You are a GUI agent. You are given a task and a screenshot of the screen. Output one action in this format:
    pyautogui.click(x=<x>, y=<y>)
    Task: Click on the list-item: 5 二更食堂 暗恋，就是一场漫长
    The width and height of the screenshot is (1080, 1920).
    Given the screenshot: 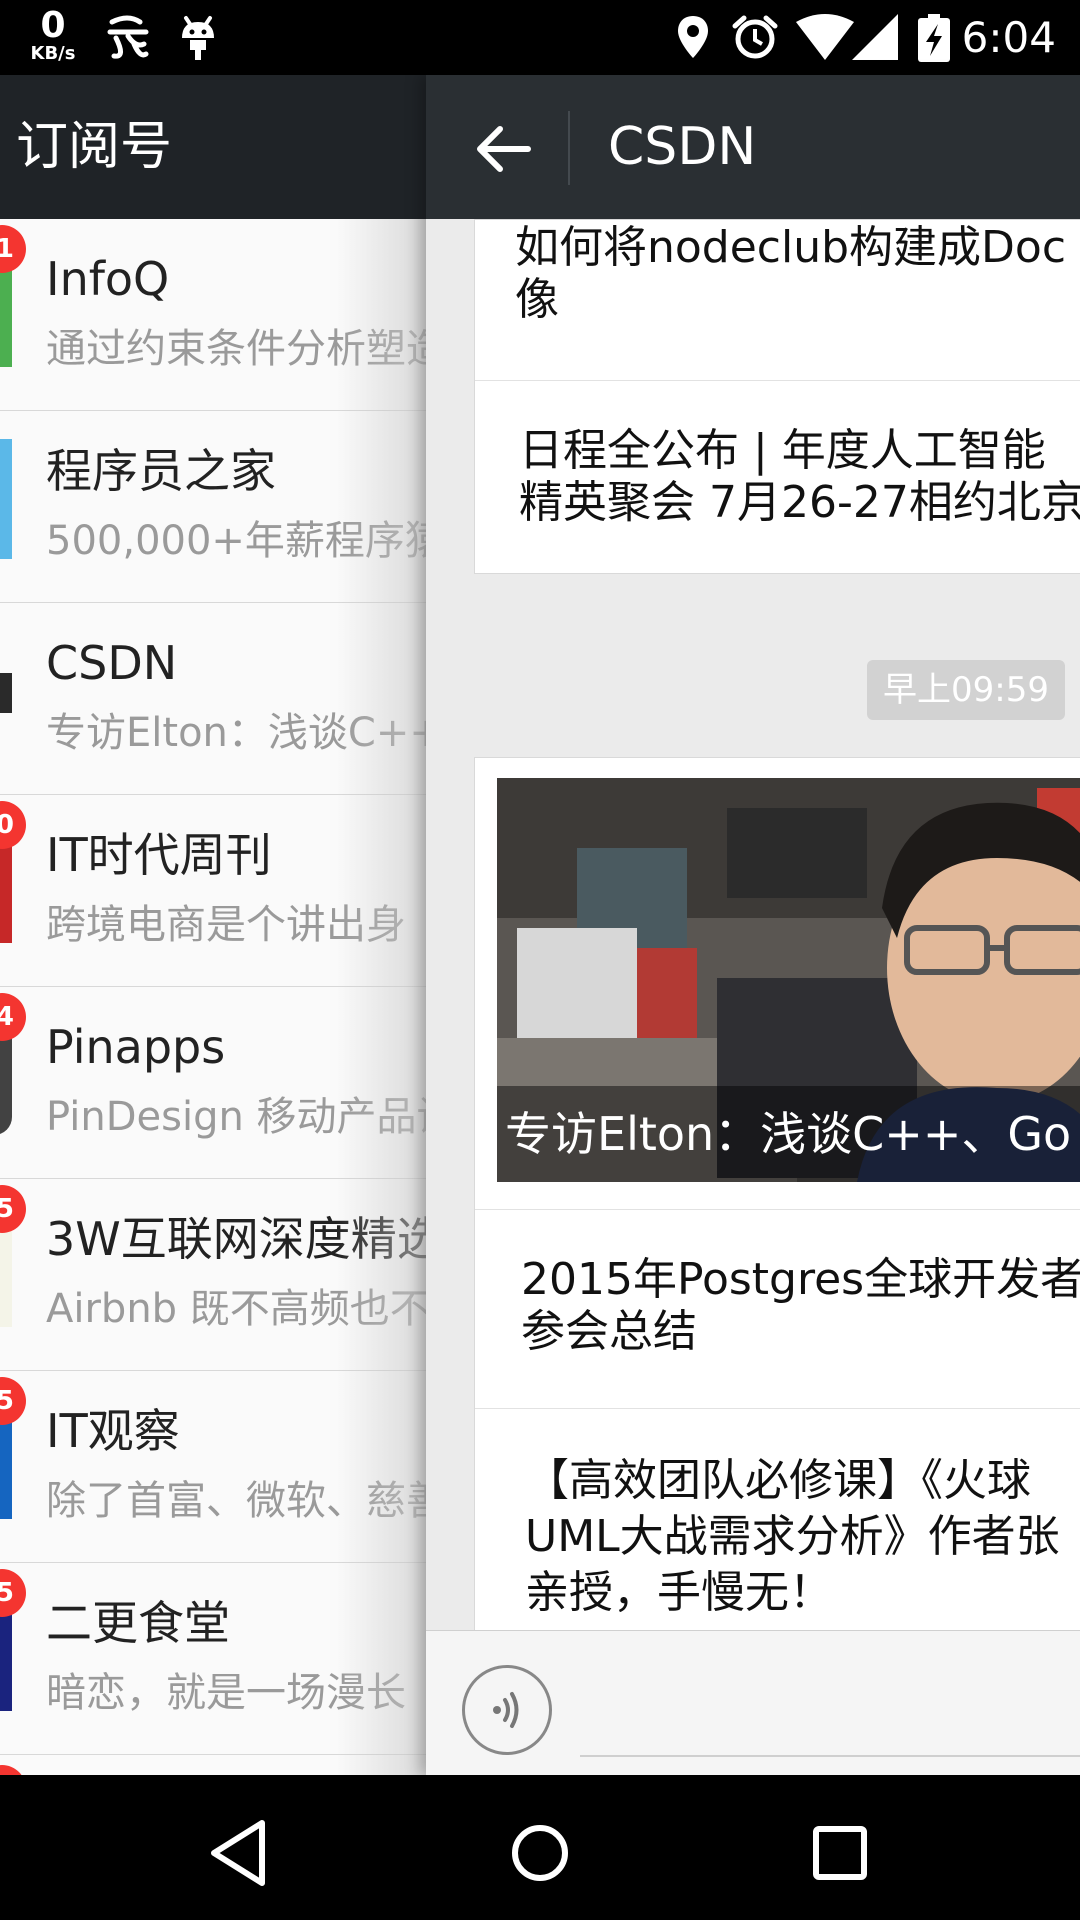 What is the action you would take?
    pyautogui.click(x=213, y=1659)
    